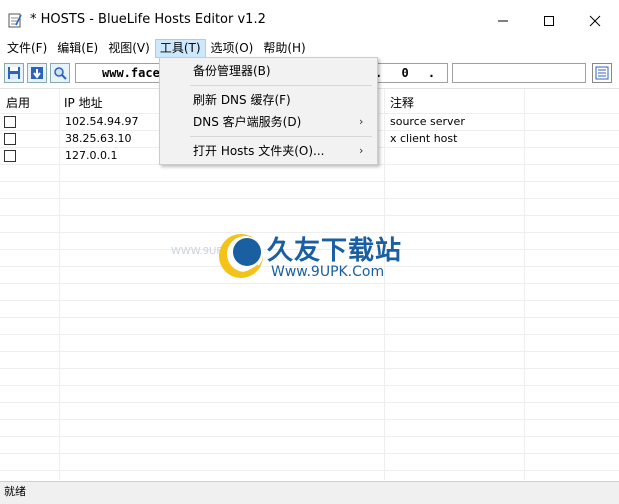  I want to click on minimize-icon, so click(503, 21).